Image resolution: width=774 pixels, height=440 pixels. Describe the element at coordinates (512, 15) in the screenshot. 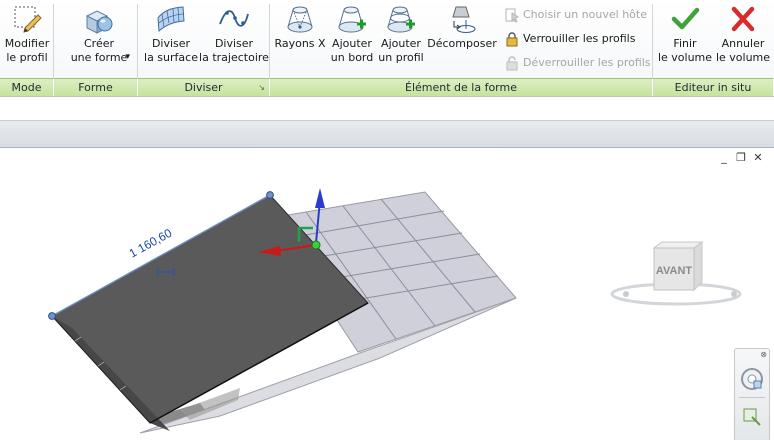

I see `pick-host-icon` at that location.